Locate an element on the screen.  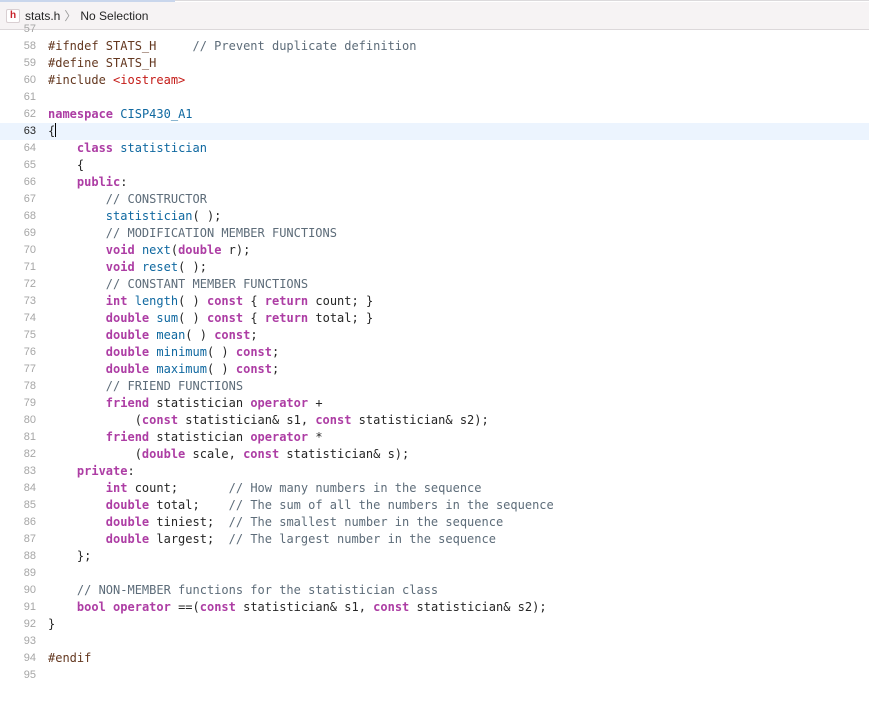
code-line: 68 statistician( ); is located at coordinates (434, 216).